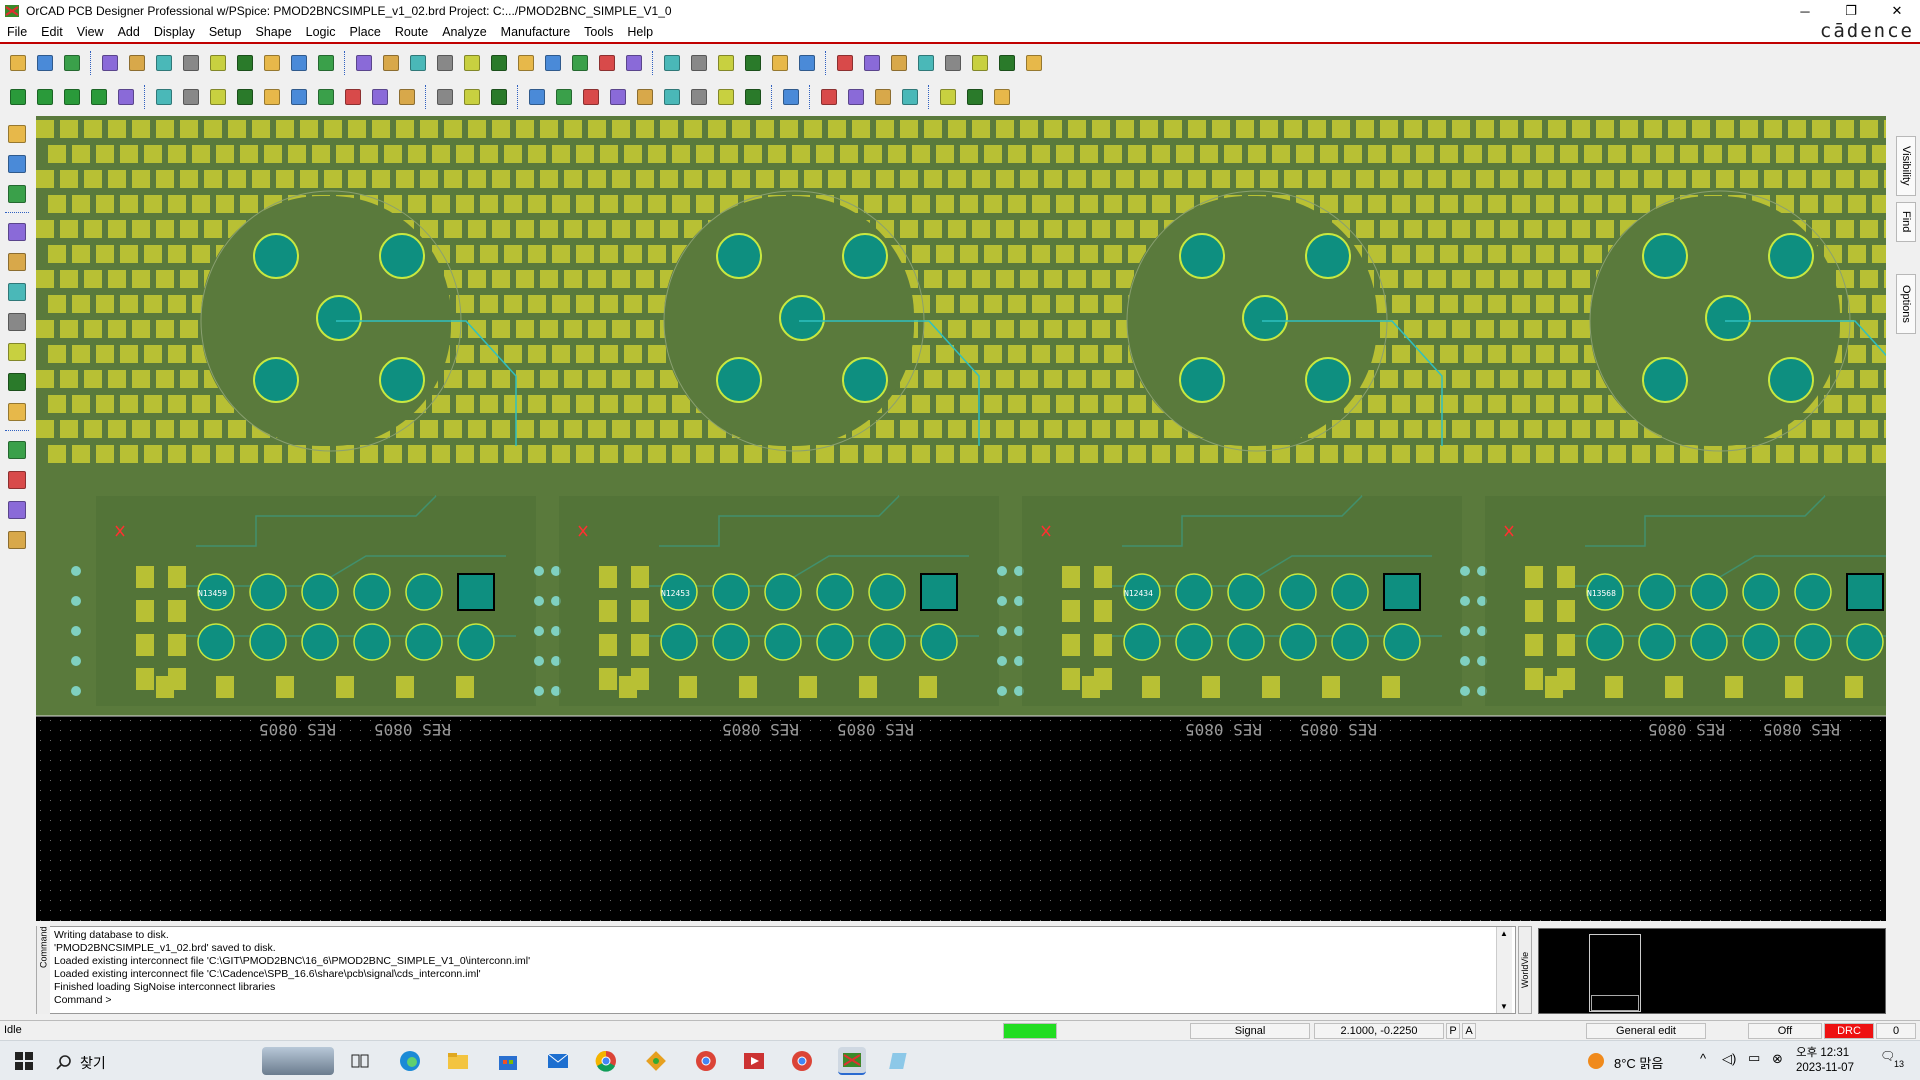 The width and height of the screenshot is (1920, 1080). I want to click on add-line-icon, so click(17, 450).